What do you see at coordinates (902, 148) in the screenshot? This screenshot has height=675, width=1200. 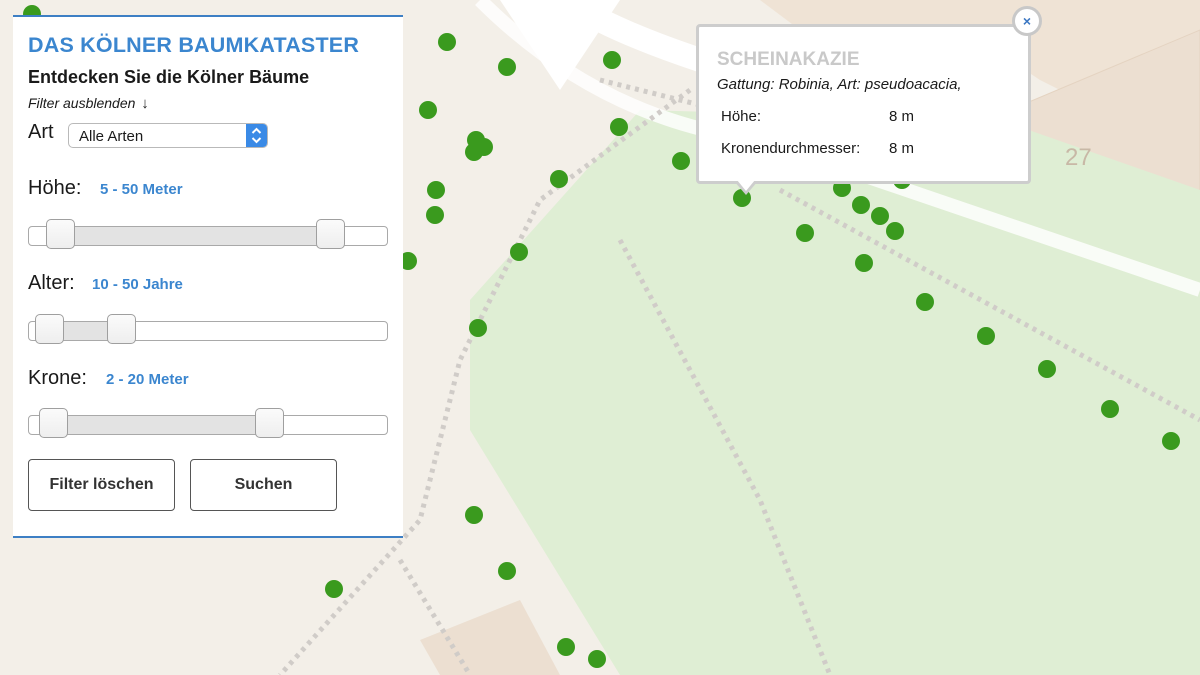 I see `popup-crown-value: 8 m` at bounding box center [902, 148].